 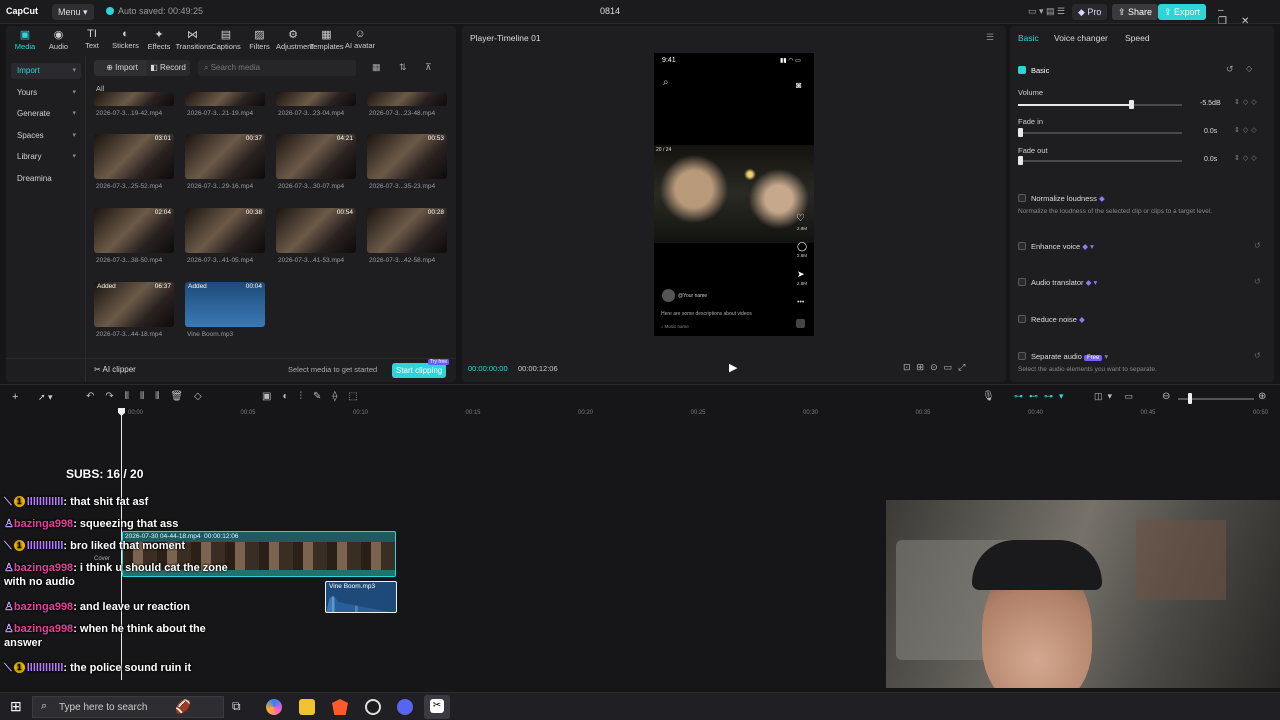 What do you see at coordinates (1230, 69) in the screenshot?
I see `reset-icon: ↺` at bounding box center [1230, 69].